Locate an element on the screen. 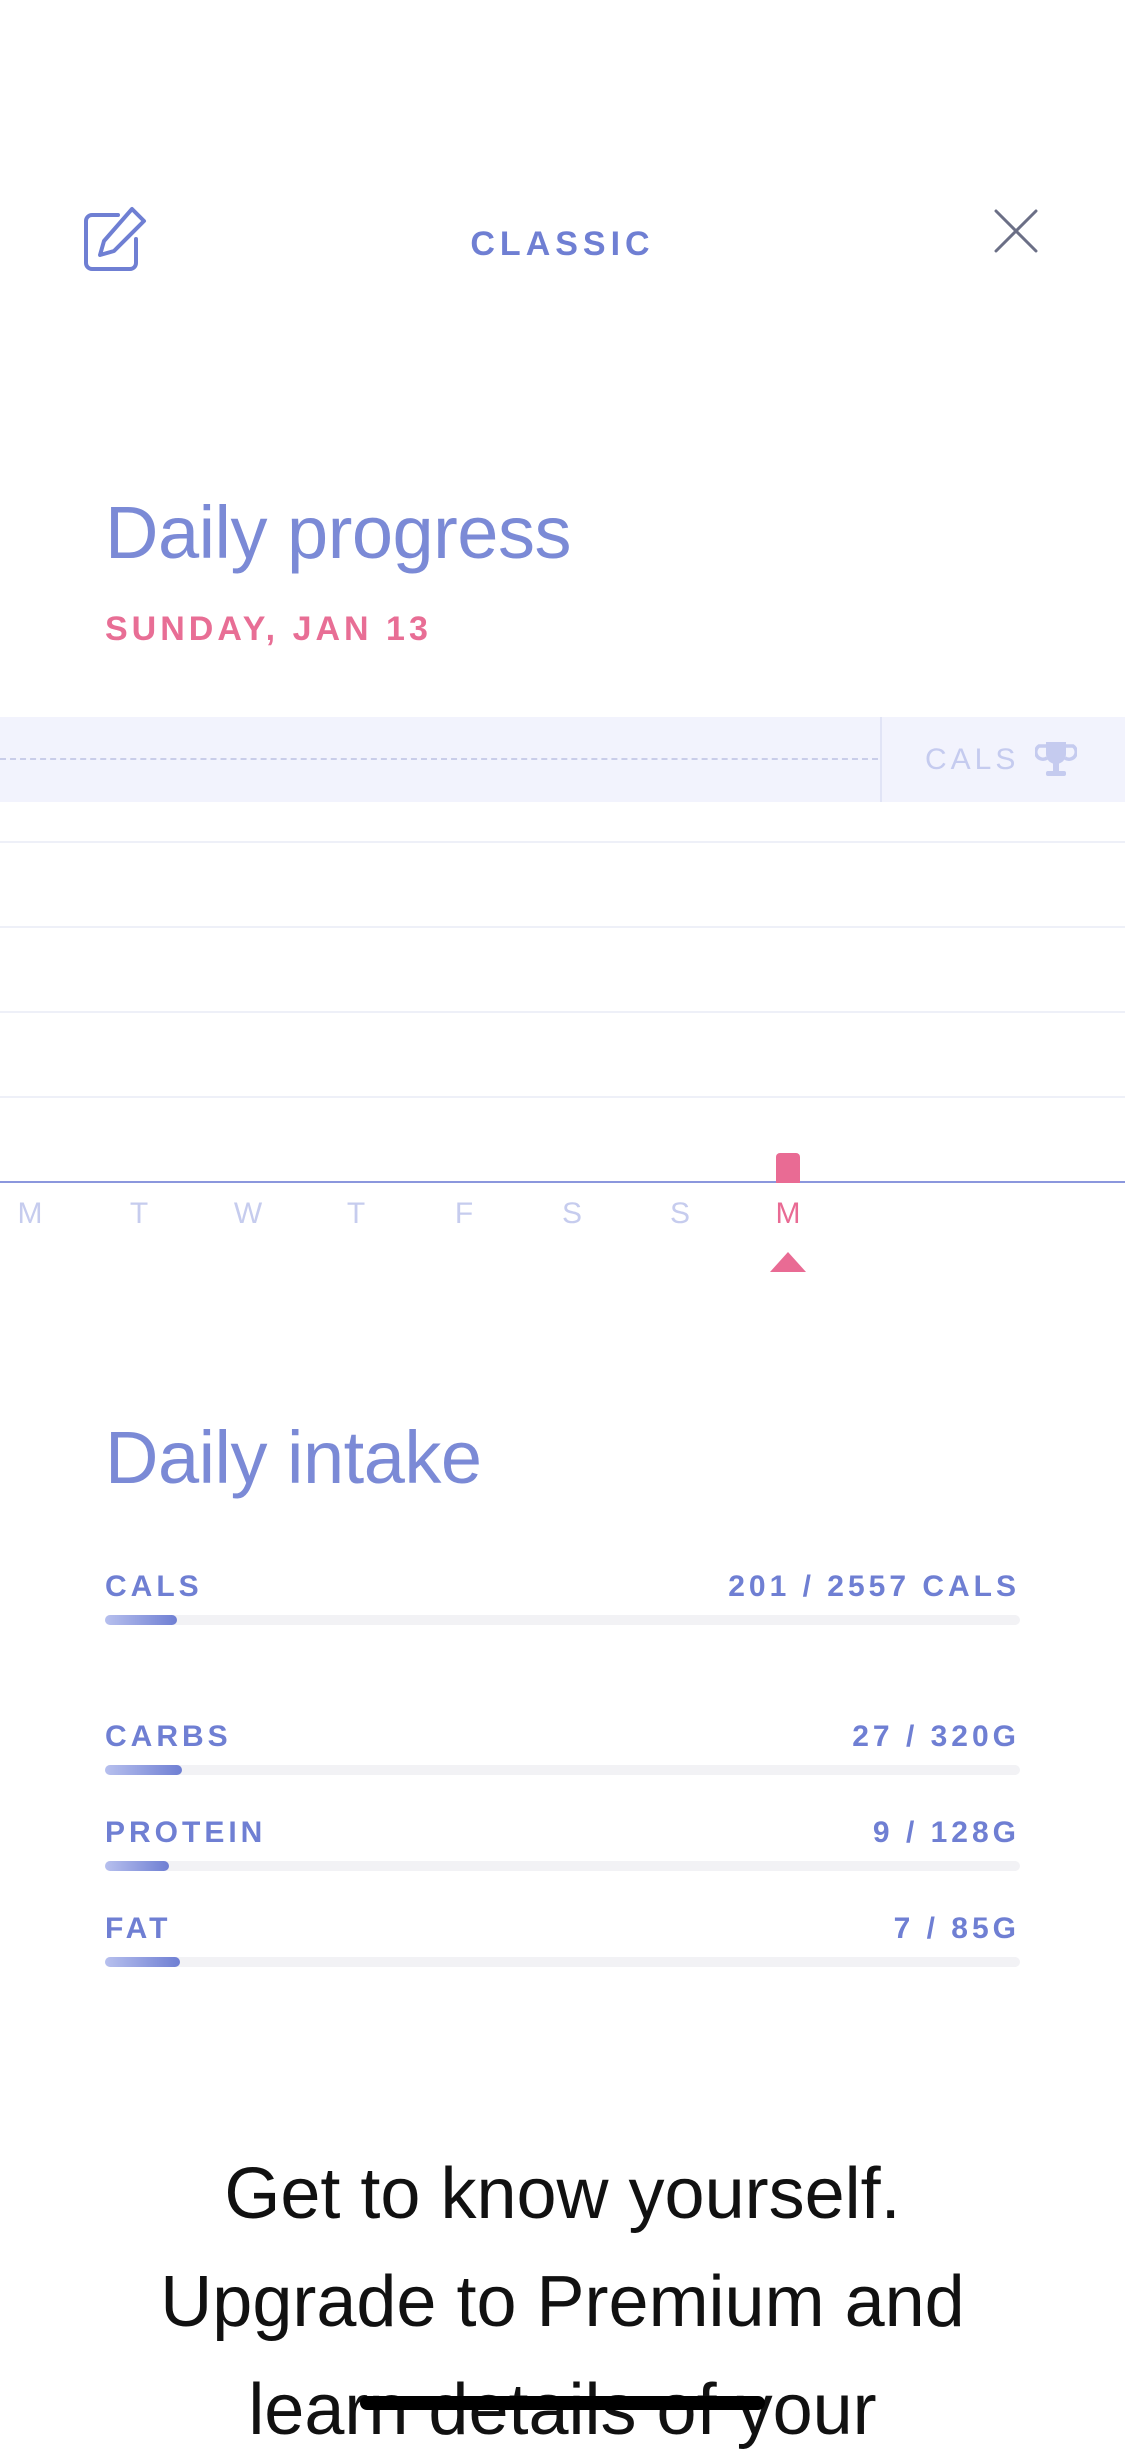 The height and width of the screenshot is (2464, 1125). nutrient-value: 201 / 2557 CALS is located at coordinates (874, 1586).